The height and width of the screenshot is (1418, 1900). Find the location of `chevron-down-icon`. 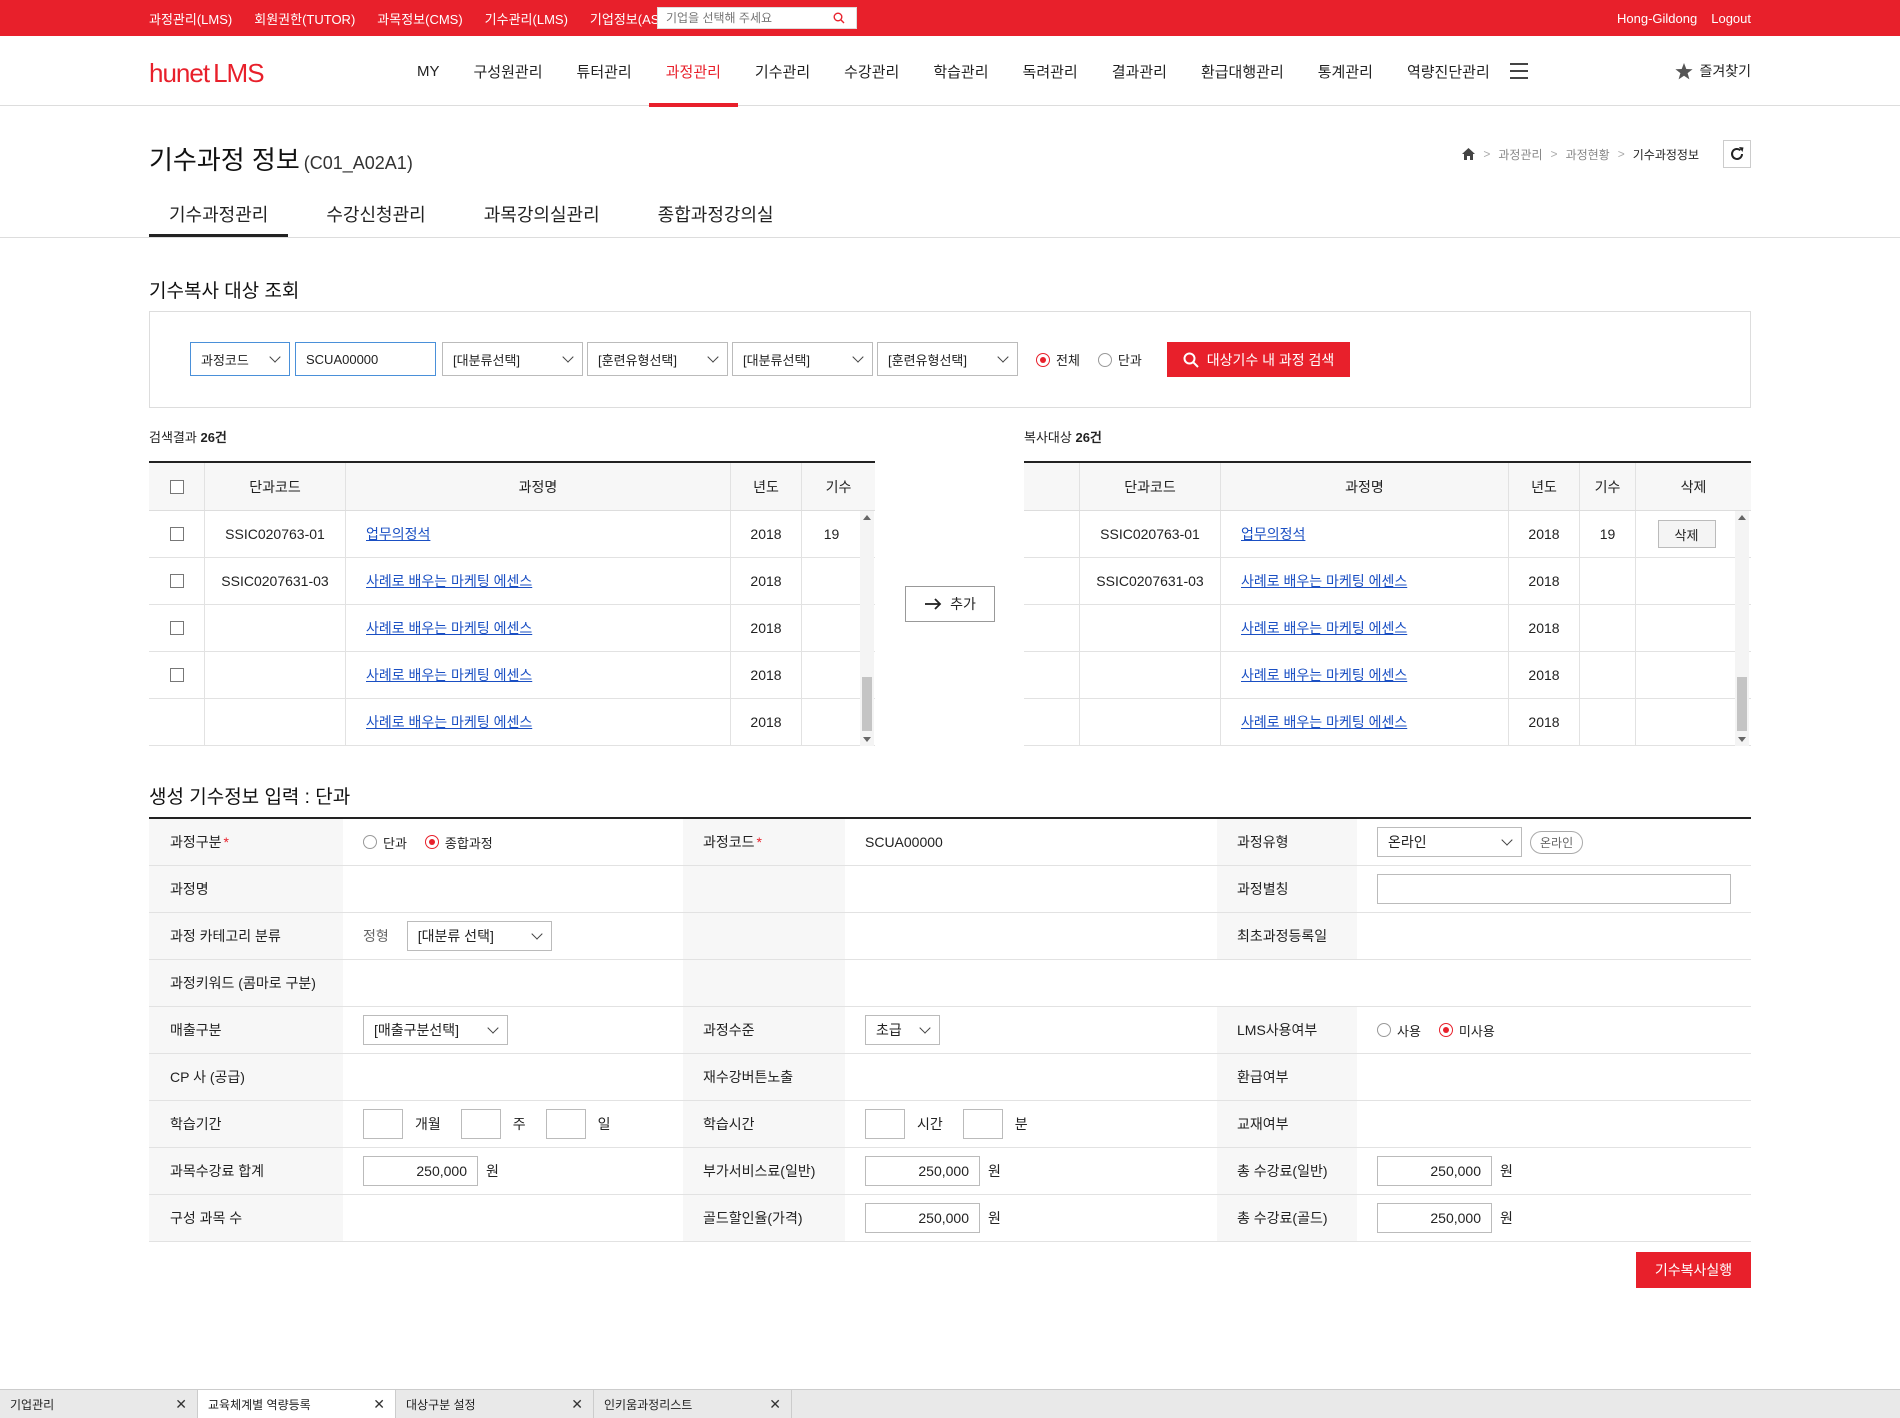

chevron-down-icon is located at coordinates (568, 357).